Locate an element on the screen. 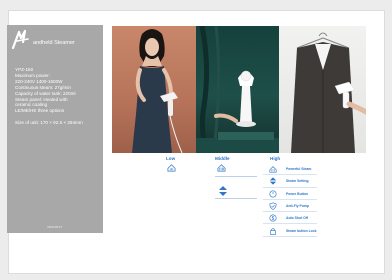 The image size is (392, 280). steam-middle-icon is located at coordinates (221, 168).